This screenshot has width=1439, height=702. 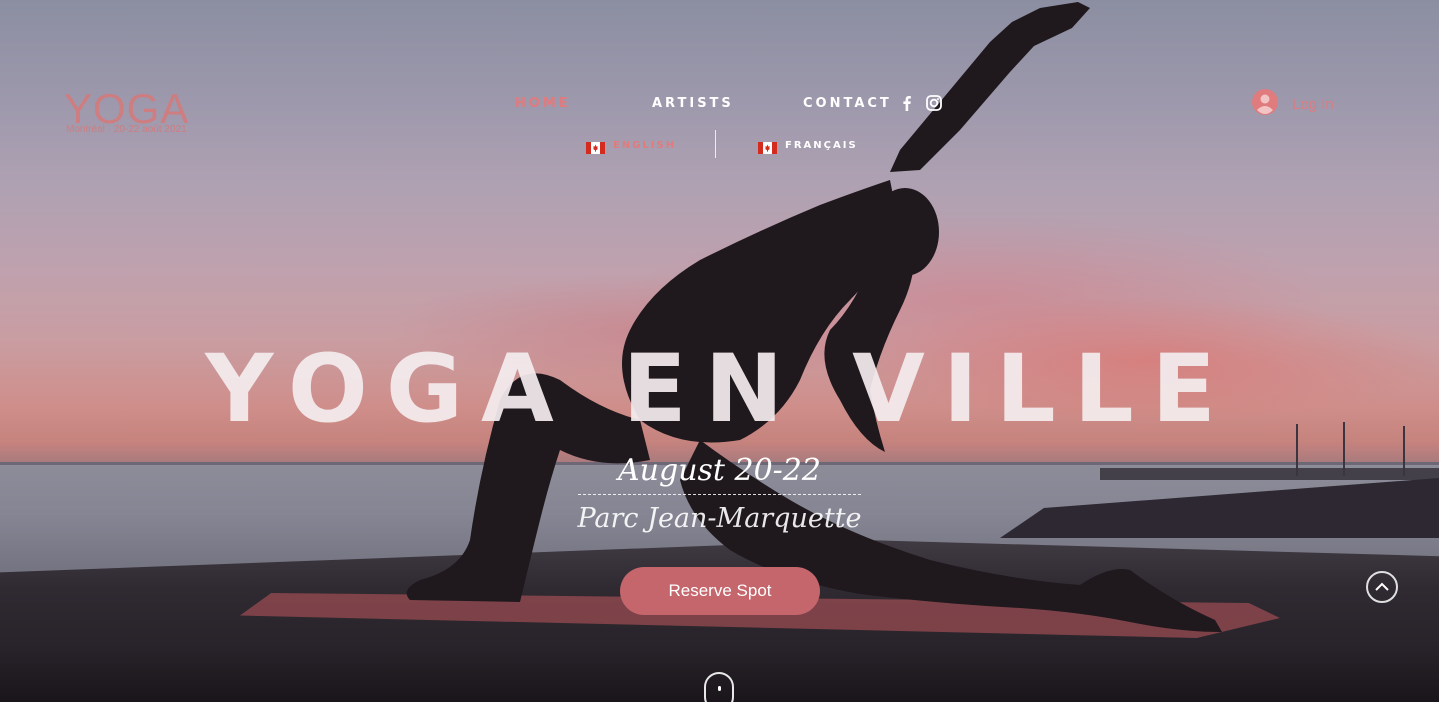 I want to click on site-logo: YOGA Montréal · 20-22 août 2021, so click(x=139, y=114).